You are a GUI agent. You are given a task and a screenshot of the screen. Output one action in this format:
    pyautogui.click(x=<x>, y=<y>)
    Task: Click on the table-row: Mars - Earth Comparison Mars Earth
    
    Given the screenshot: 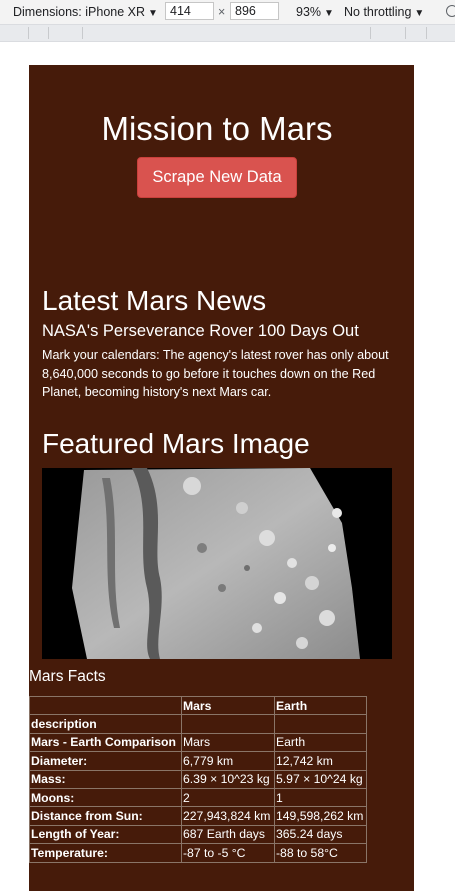 What is the action you would take?
    pyautogui.click(x=198, y=742)
    